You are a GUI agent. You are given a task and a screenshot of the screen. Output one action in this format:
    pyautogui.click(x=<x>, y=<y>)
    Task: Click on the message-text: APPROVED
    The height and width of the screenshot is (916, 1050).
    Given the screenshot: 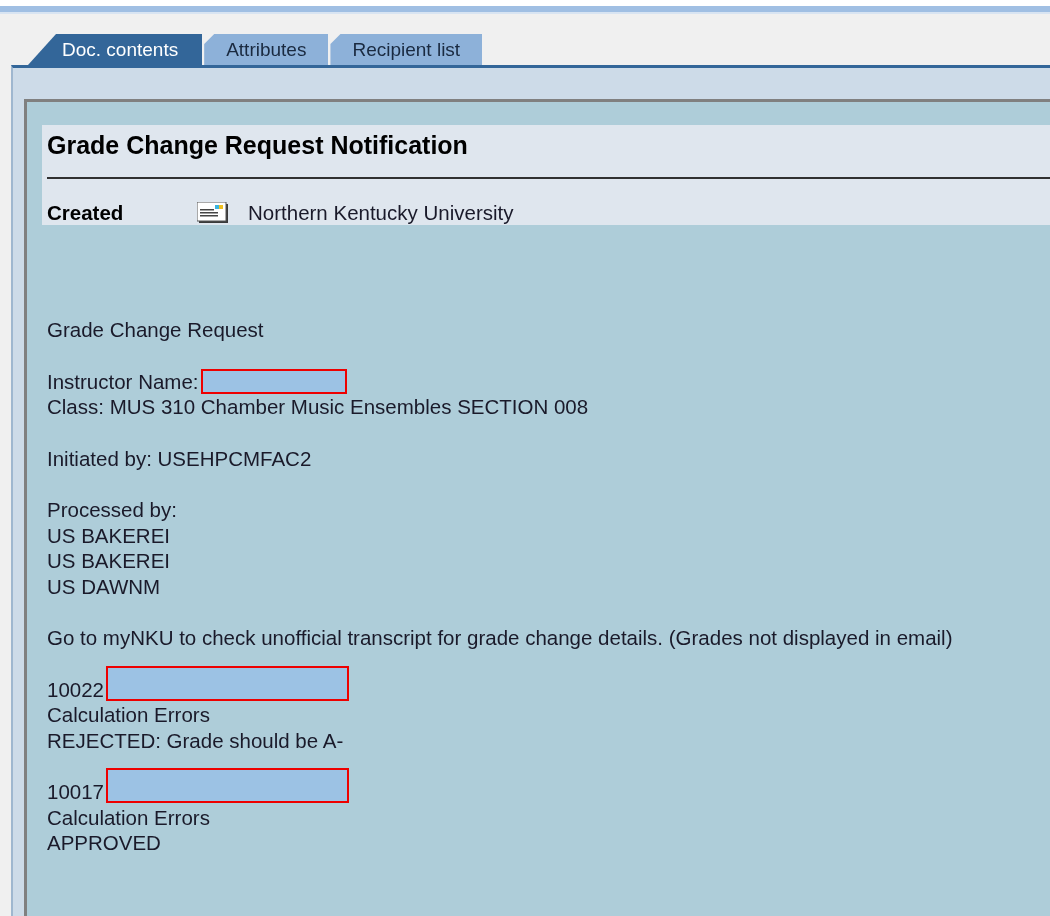 What is the action you would take?
    pyautogui.click(x=104, y=843)
    